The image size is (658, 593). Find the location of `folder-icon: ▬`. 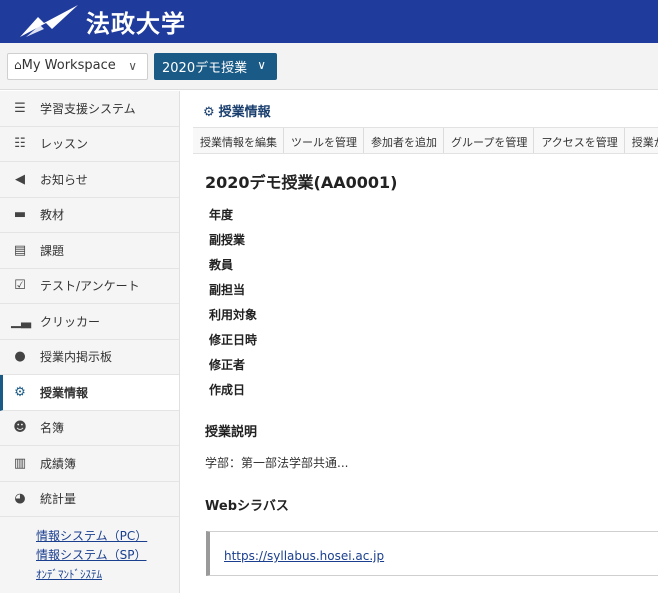

folder-icon: ▬ is located at coordinates (20, 215).